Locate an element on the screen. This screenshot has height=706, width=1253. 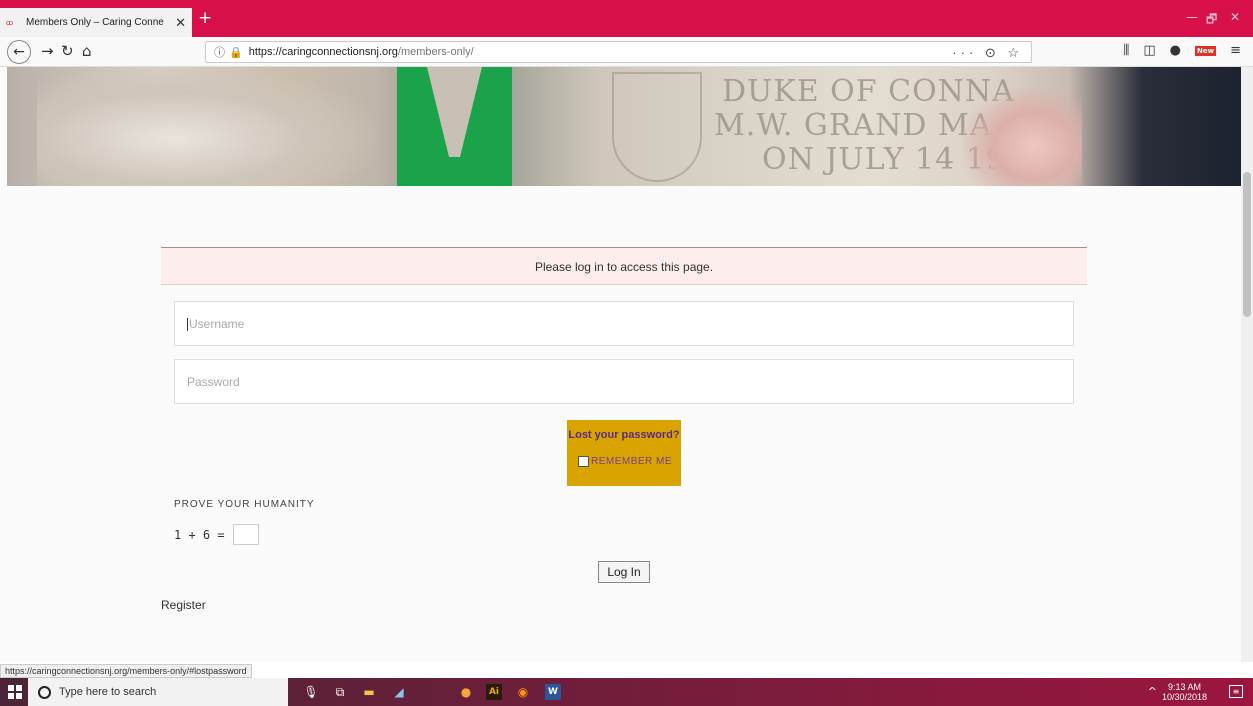
taskbar-search-box: Type here to search is located at coordinates (158, 692).